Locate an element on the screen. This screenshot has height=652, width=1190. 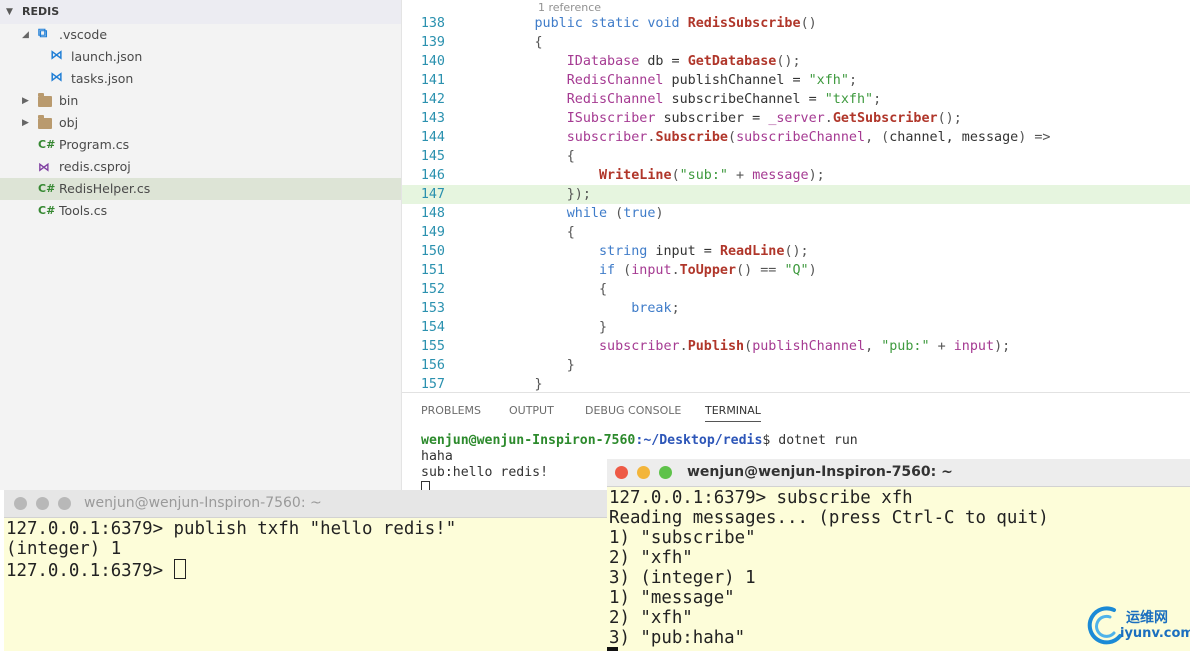
code-line: 154 } is located at coordinates (796, 327).